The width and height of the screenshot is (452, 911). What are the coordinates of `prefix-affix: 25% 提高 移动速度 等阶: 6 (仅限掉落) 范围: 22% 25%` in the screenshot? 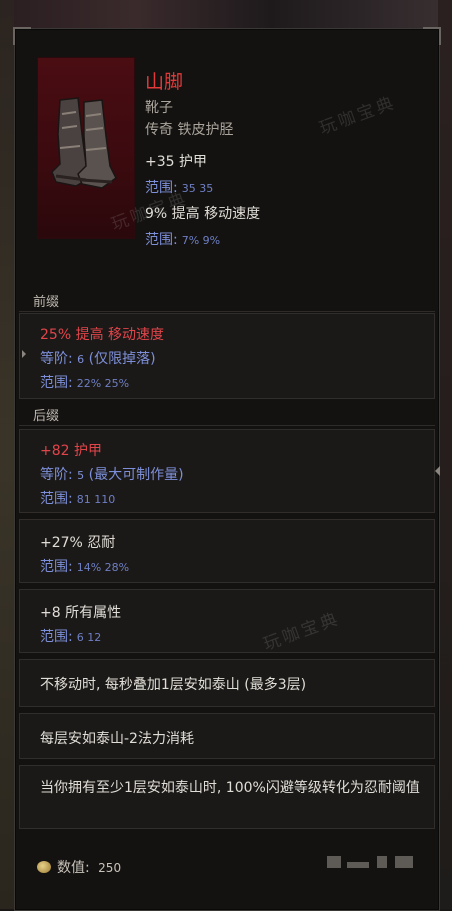 It's located at (227, 356).